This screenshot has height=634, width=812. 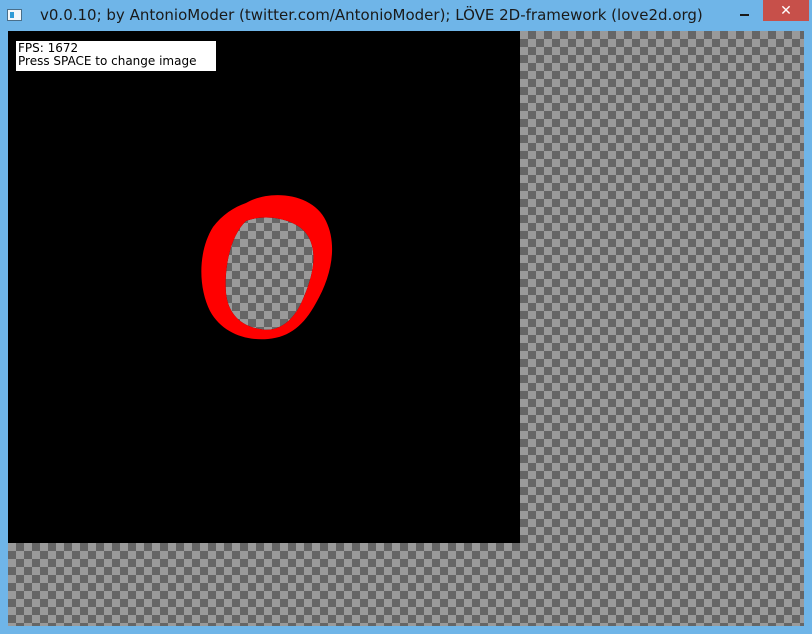 What do you see at coordinates (14, 15) in the screenshot?
I see `app-icon` at bounding box center [14, 15].